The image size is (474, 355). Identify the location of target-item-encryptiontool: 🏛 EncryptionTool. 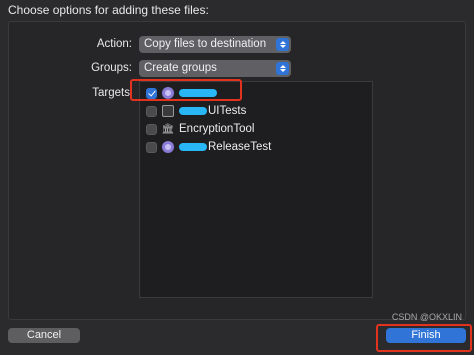
(200, 129).